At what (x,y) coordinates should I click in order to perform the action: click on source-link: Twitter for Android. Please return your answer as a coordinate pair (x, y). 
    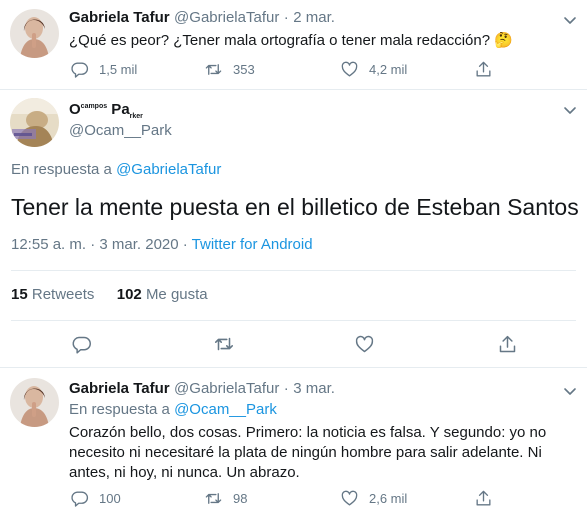
    Looking at the image, I should click on (252, 244).